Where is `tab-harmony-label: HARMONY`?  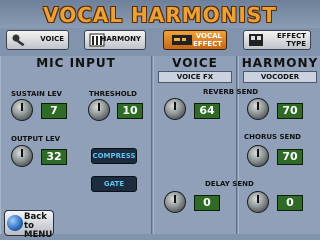 tab-harmony-label: HARMONY is located at coordinates (120, 39).